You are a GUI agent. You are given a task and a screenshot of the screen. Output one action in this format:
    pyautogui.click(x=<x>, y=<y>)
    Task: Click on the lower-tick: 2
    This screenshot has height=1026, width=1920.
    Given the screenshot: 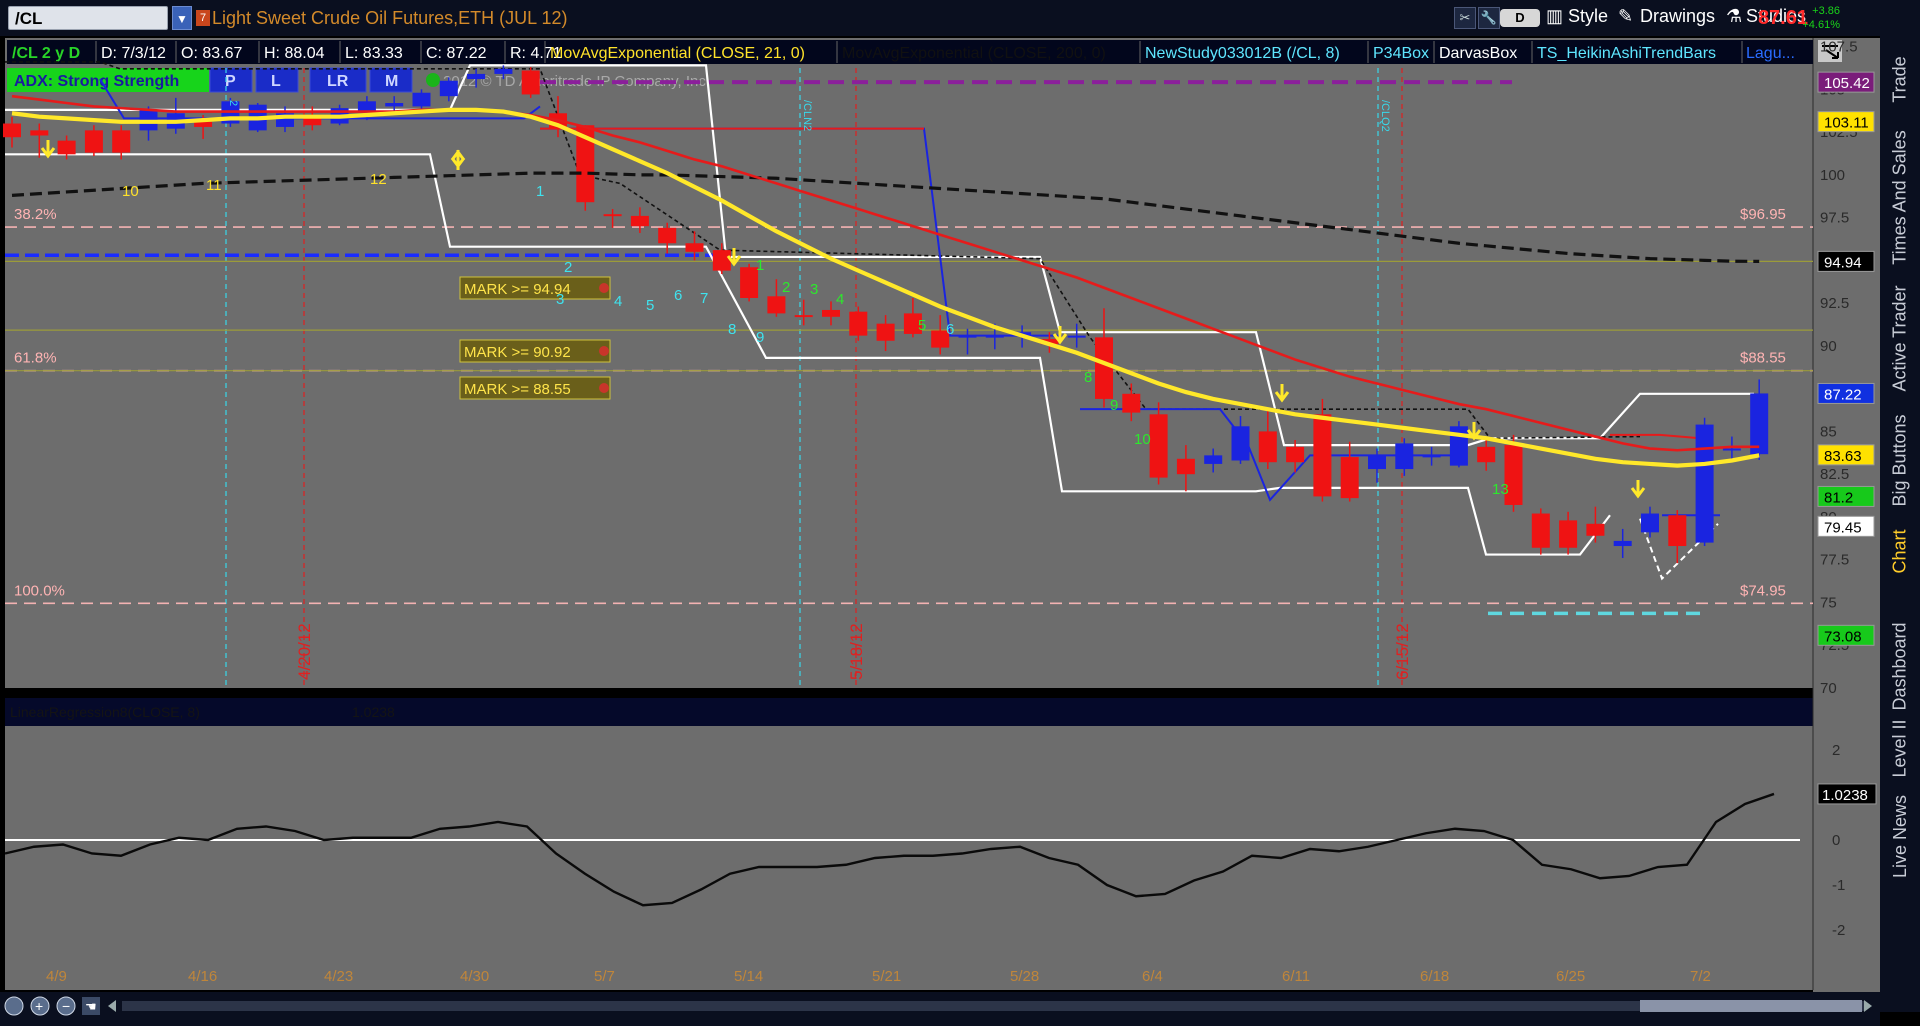 What is the action you would take?
    pyautogui.click(x=1836, y=750)
    